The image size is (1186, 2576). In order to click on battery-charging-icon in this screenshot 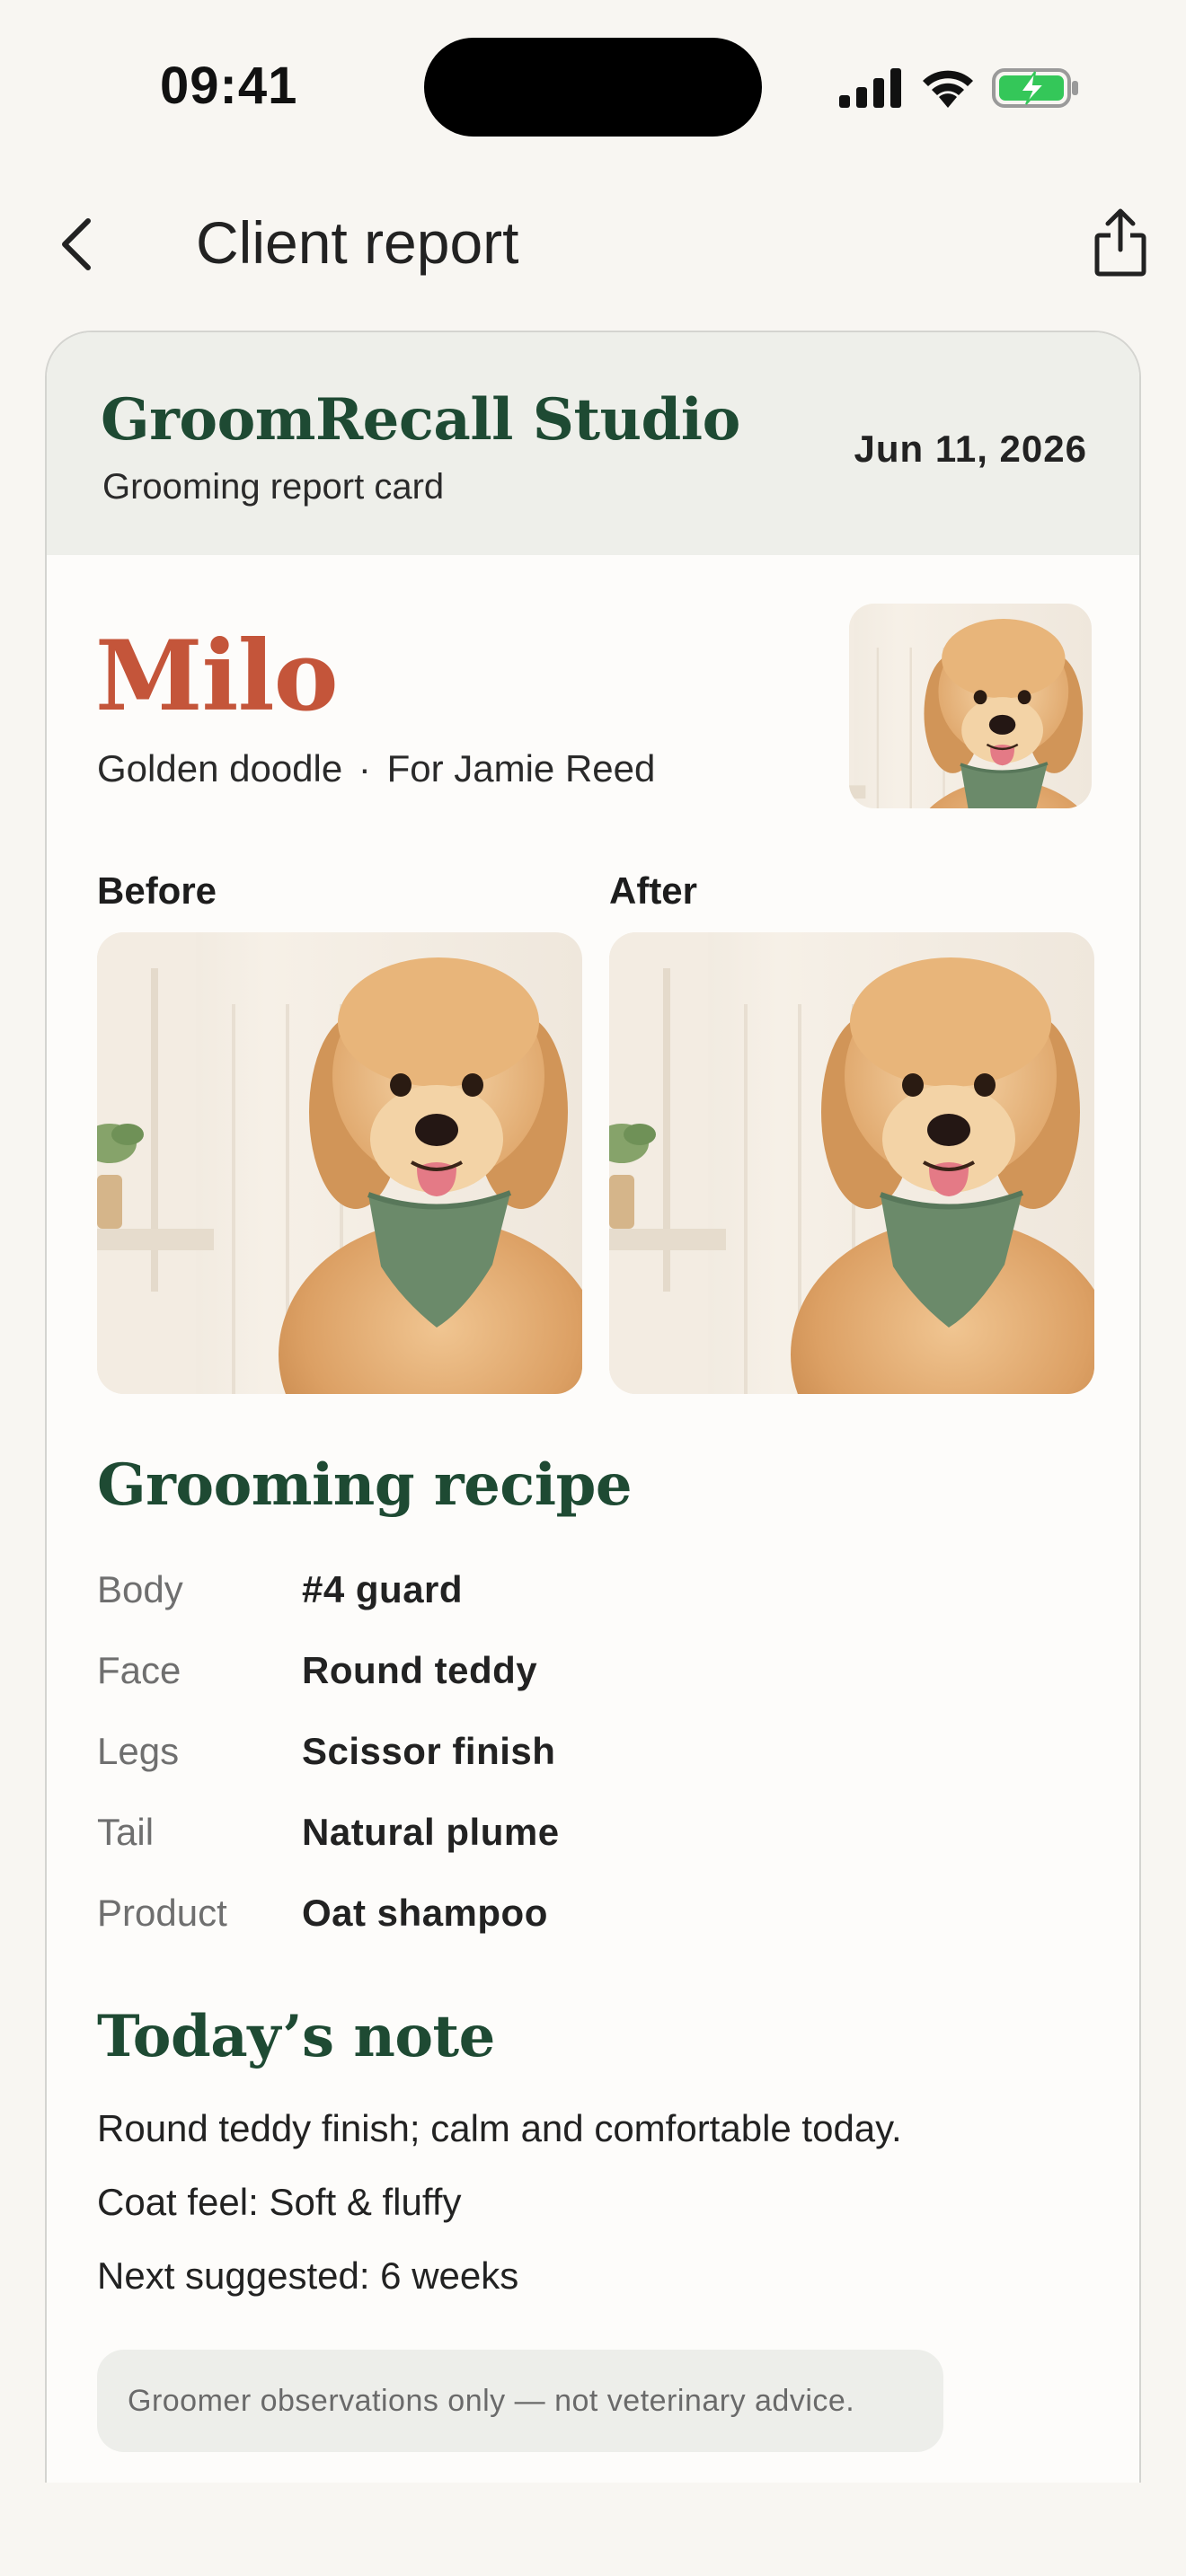, I will do `click(1035, 88)`.